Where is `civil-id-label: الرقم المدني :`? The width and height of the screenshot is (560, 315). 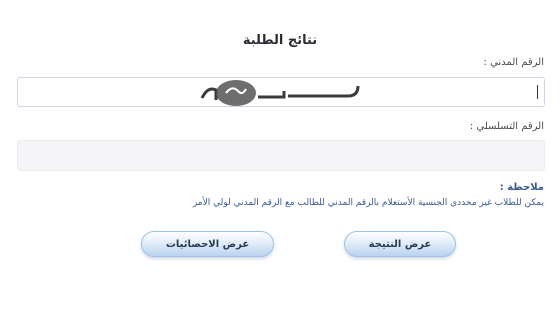 civil-id-label: الرقم المدني : is located at coordinates (513, 62).